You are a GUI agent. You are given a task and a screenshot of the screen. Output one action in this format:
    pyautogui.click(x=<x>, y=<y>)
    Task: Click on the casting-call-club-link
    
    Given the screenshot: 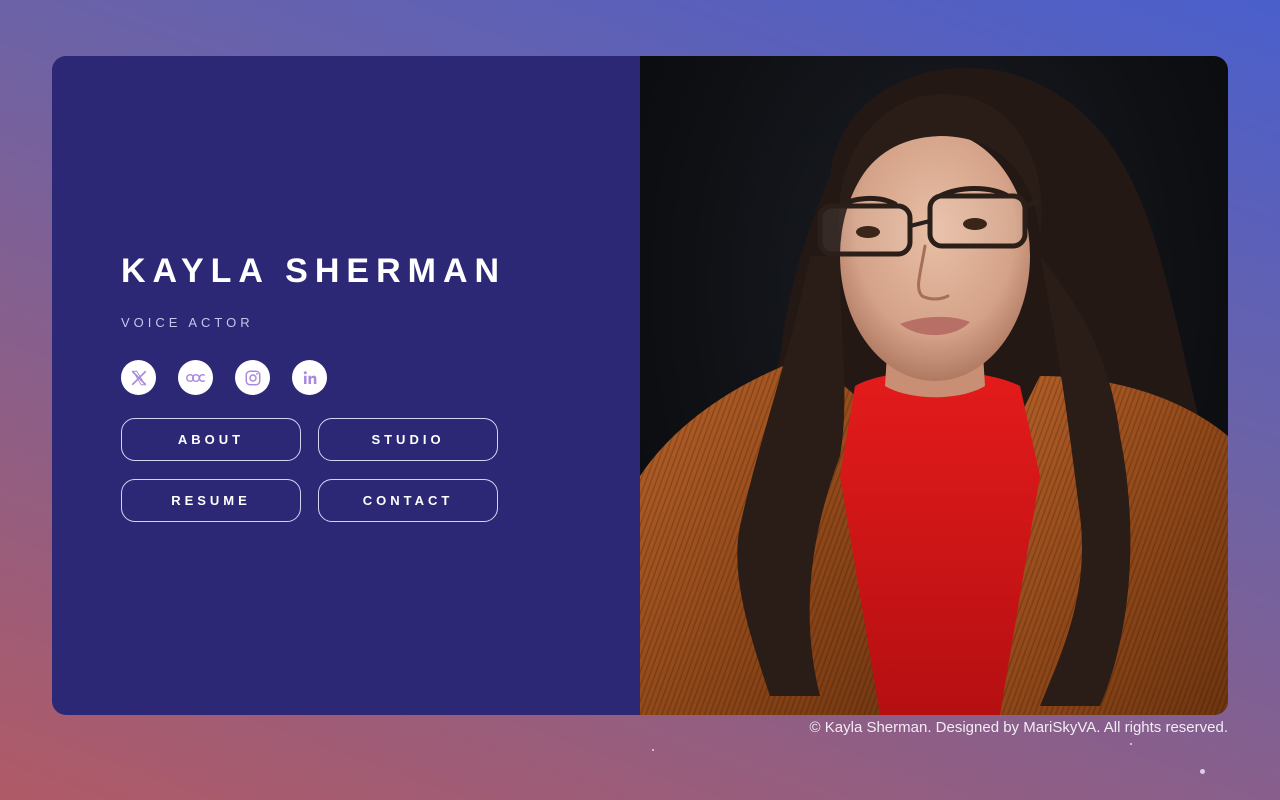 What is the action you would take?
    pyautogui.click(x=195, y=377)
    